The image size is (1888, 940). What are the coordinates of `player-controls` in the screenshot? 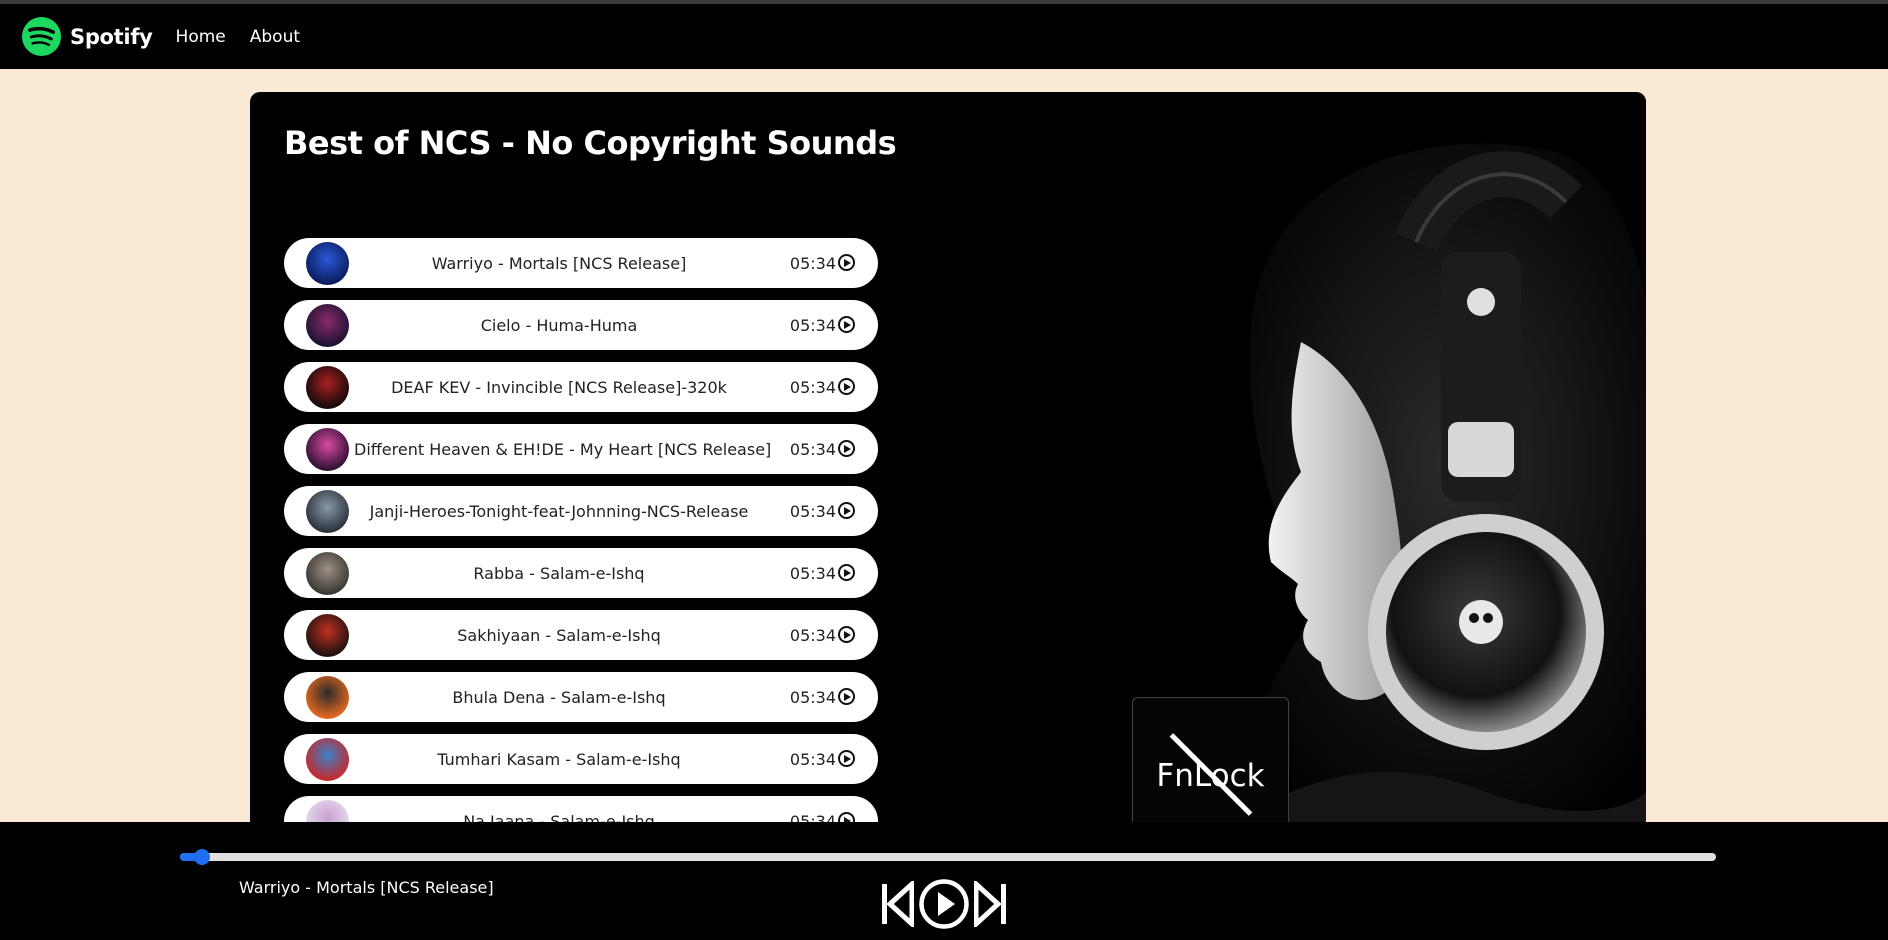 It's located at (944, 904).